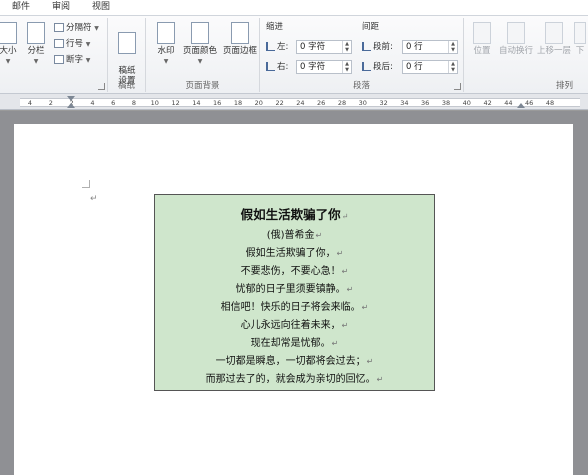 This screenshot has height=475, width=588. I want to click on tab-review: 审阅, so click(61, 7).